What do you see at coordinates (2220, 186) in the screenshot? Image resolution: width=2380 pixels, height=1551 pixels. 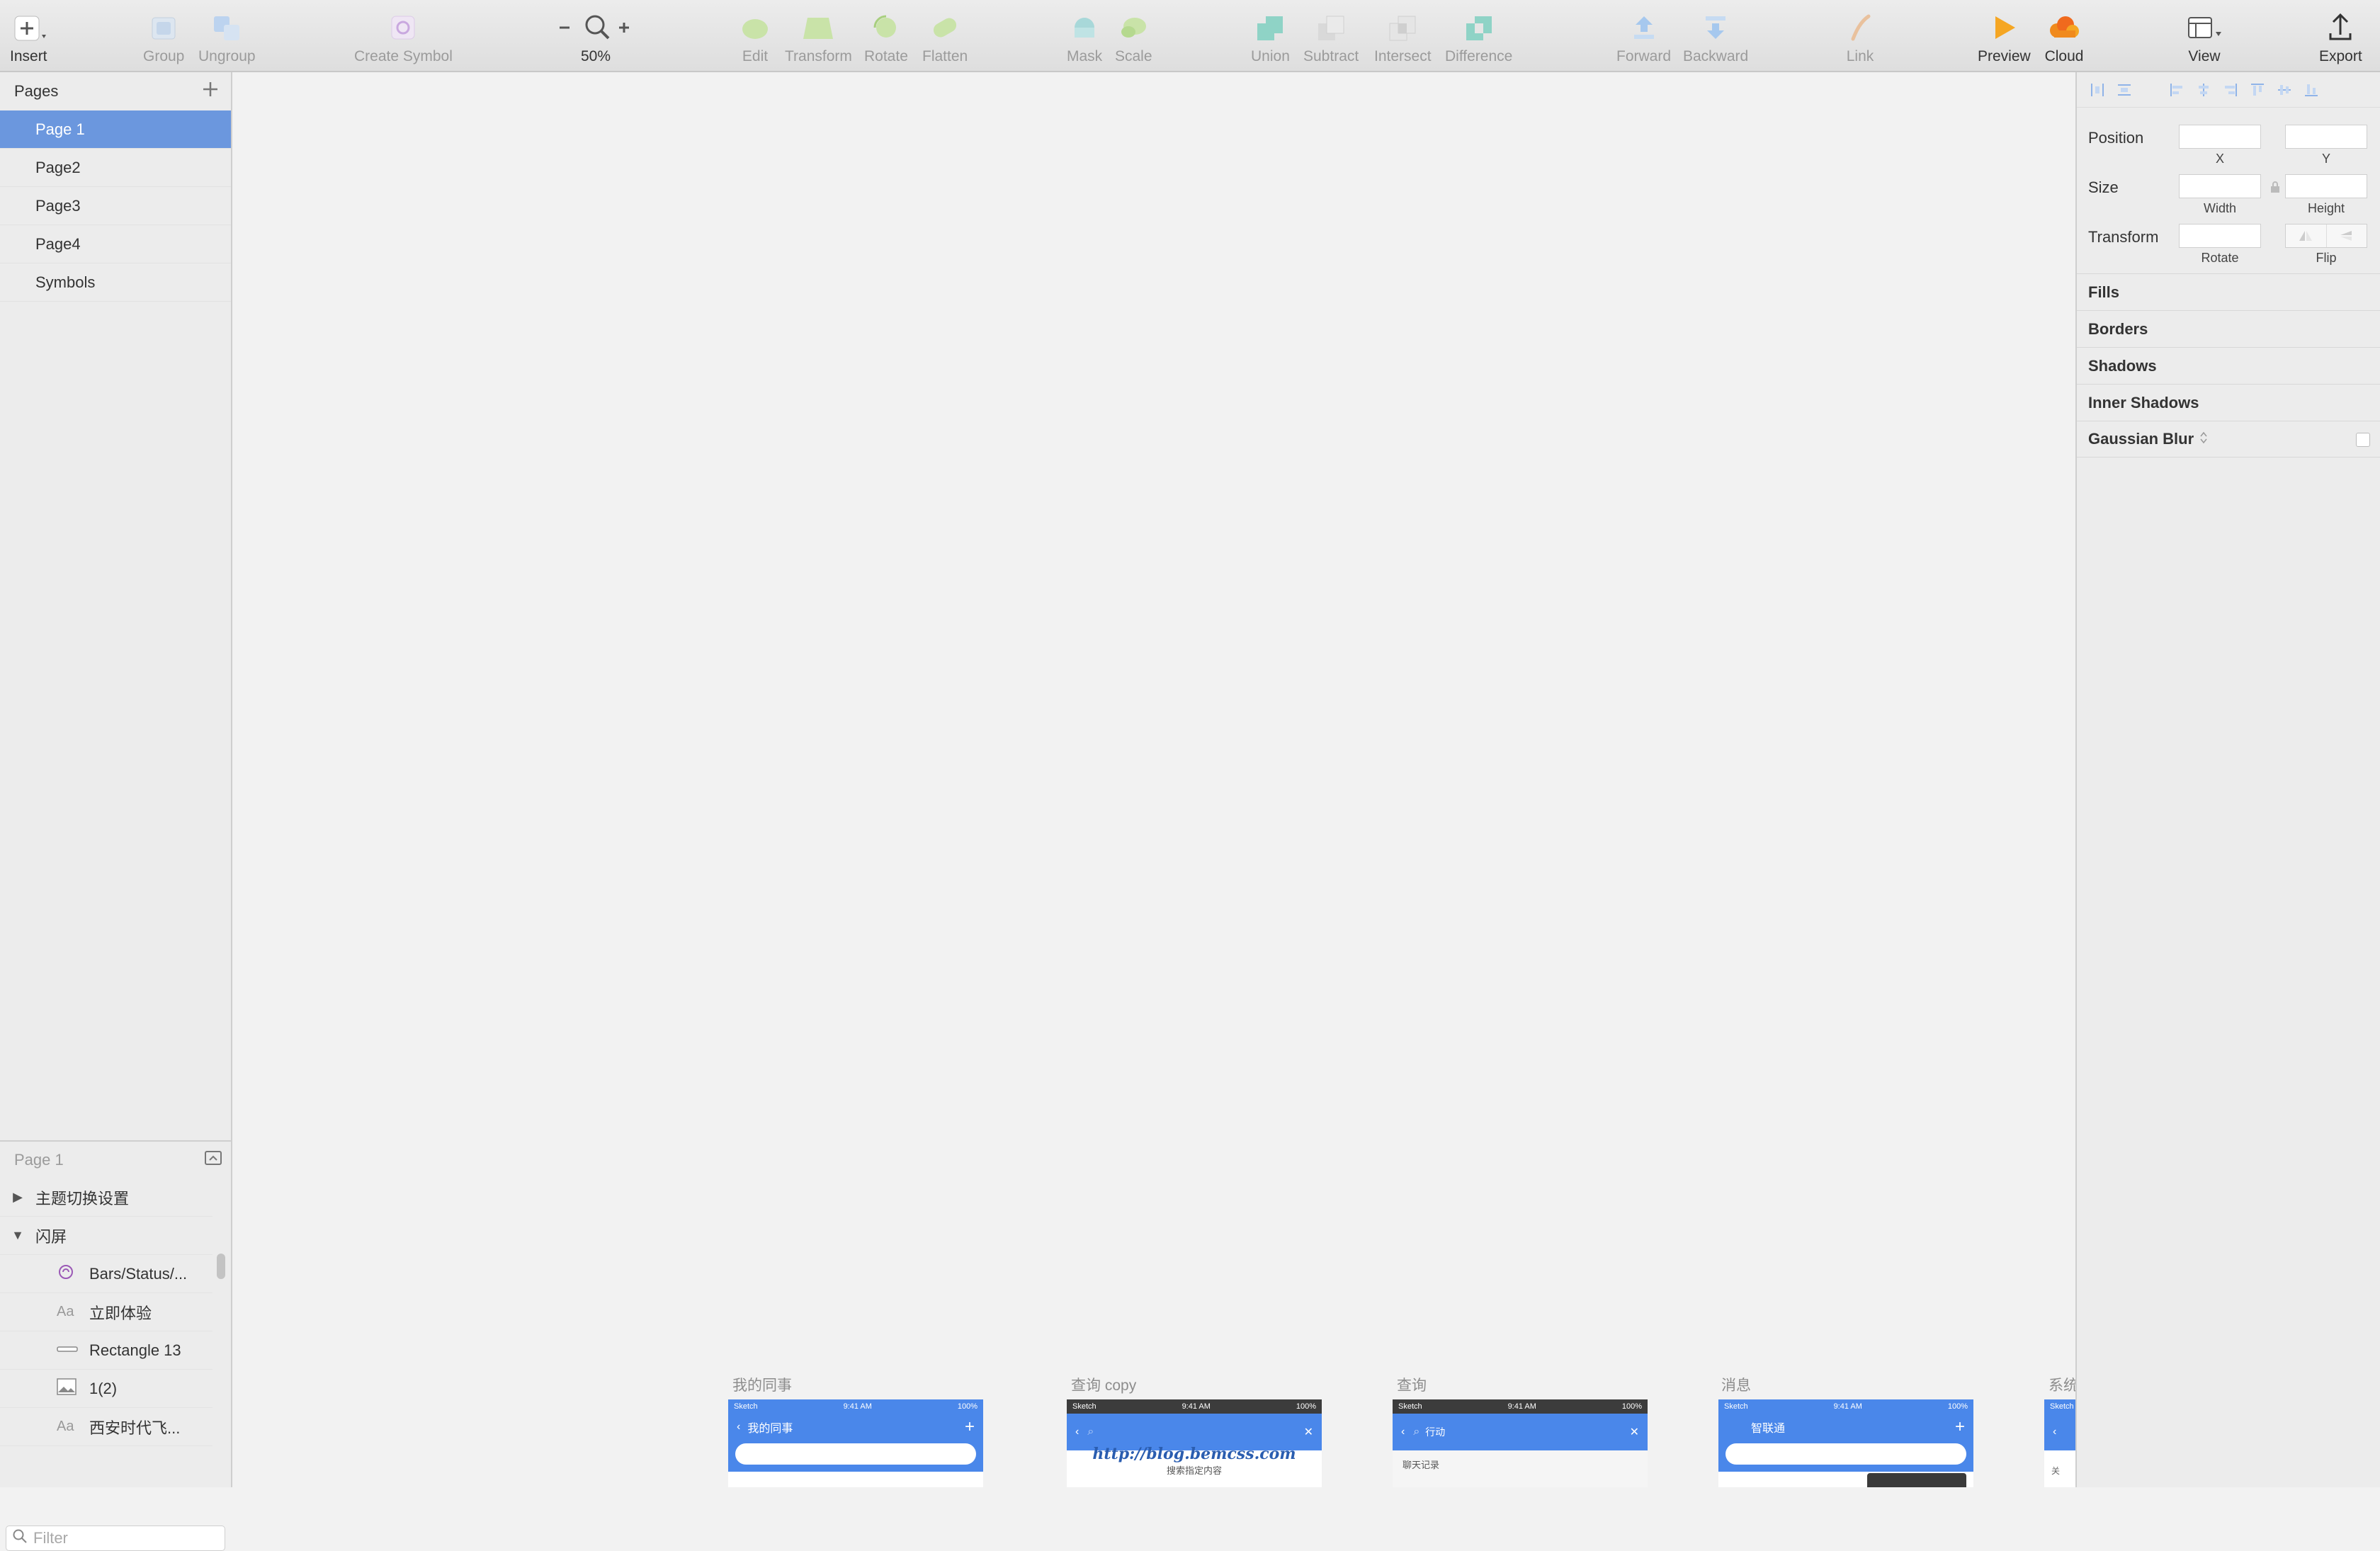 I see `width-field` at bounding box center [2220, 186].